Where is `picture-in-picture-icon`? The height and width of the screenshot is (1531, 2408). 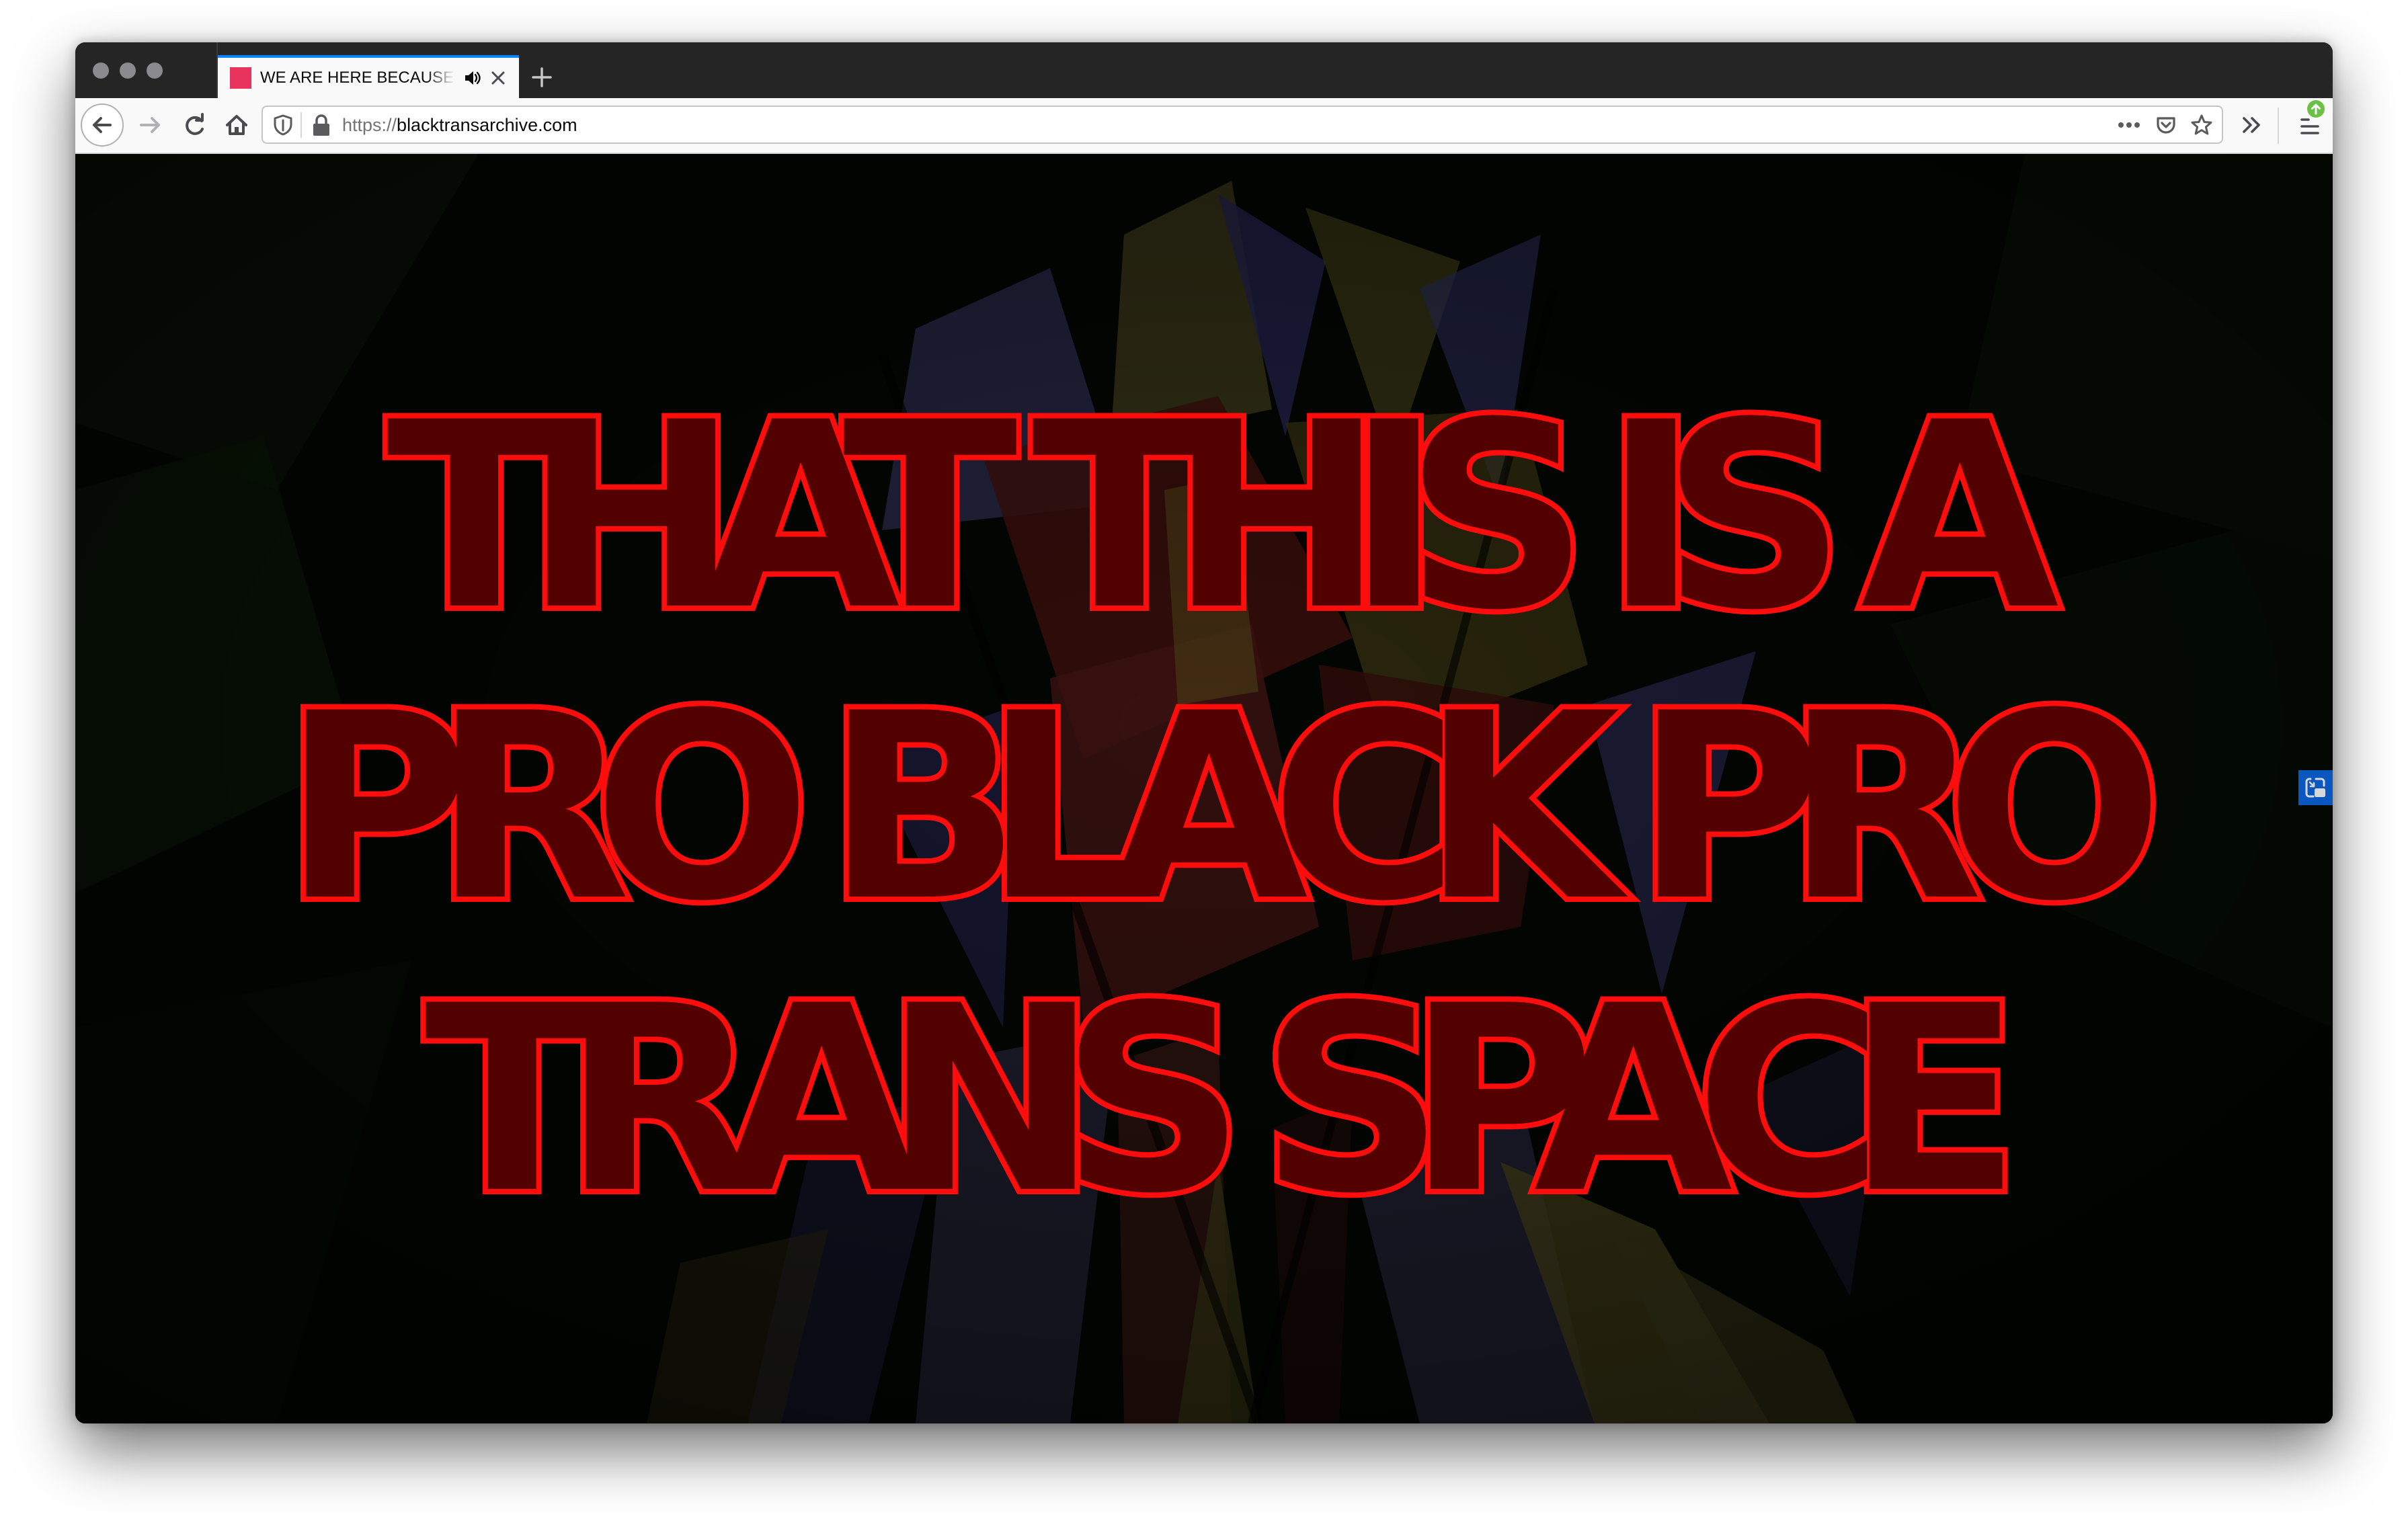
picture-in-picture-icon is located at coordinates (2315, 788).